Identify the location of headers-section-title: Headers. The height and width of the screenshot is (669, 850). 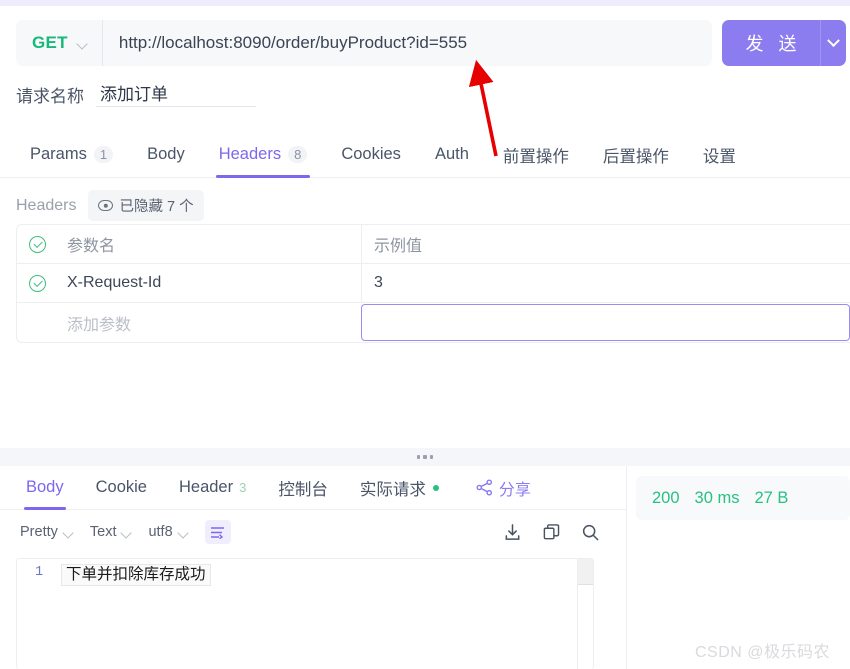
(46, 205).